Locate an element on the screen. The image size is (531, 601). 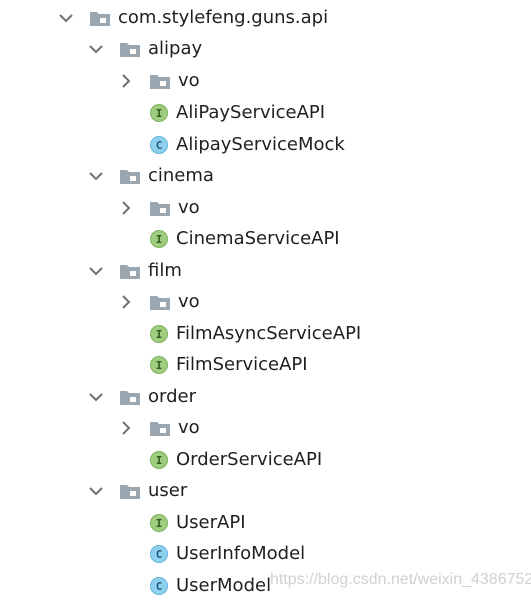
tree-node-label: UserAPI is located at coordinates (211, 522).